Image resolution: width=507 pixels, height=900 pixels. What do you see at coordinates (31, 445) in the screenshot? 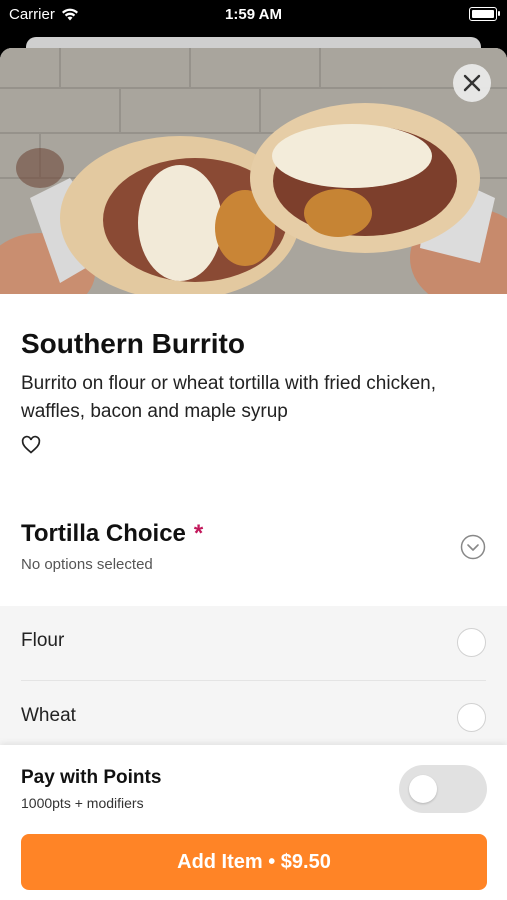
I see `heart-icon` at bounding box center [31, 445].